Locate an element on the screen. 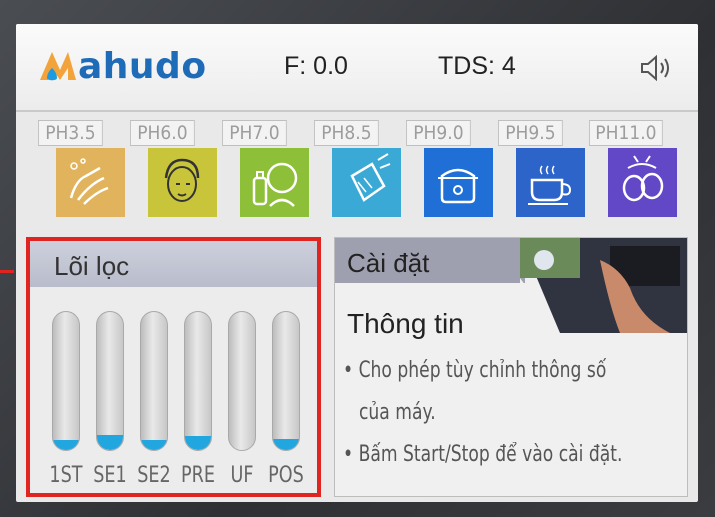 This screenshot has height=517, width=715. filter-tube-label: SE2 is located at coordinates (154, 475).